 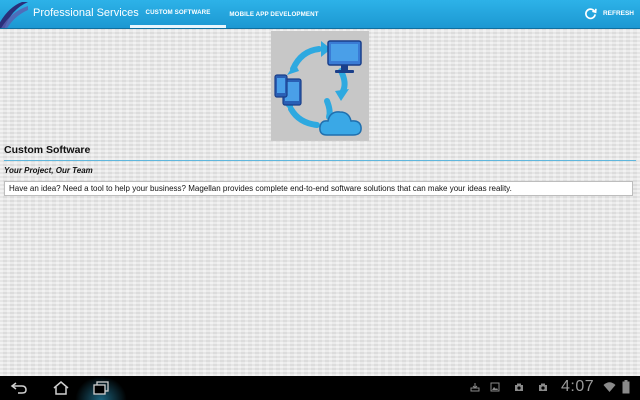 What do you see at coordinates (48, 170) in the screenshot?
I see `section-subtitle: Your Project, Our Team` at bounding box center [48, 170].